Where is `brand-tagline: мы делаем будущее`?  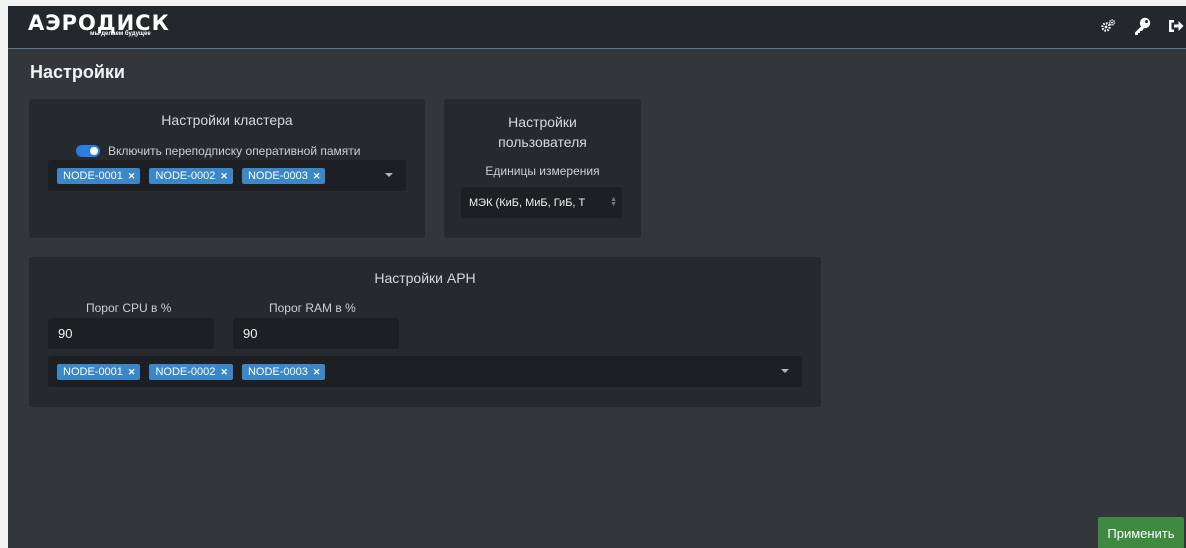 brand-tagline: мы делаем будущее is located at coordinates (120, 34).